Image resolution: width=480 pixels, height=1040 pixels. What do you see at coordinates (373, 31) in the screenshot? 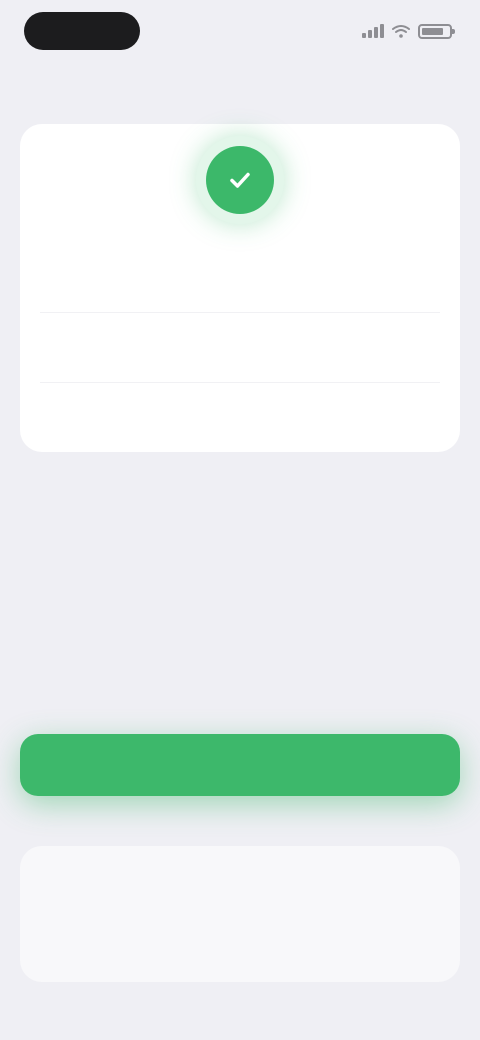
I see `cellular-signal-icon` at bounding box center [373, 31].